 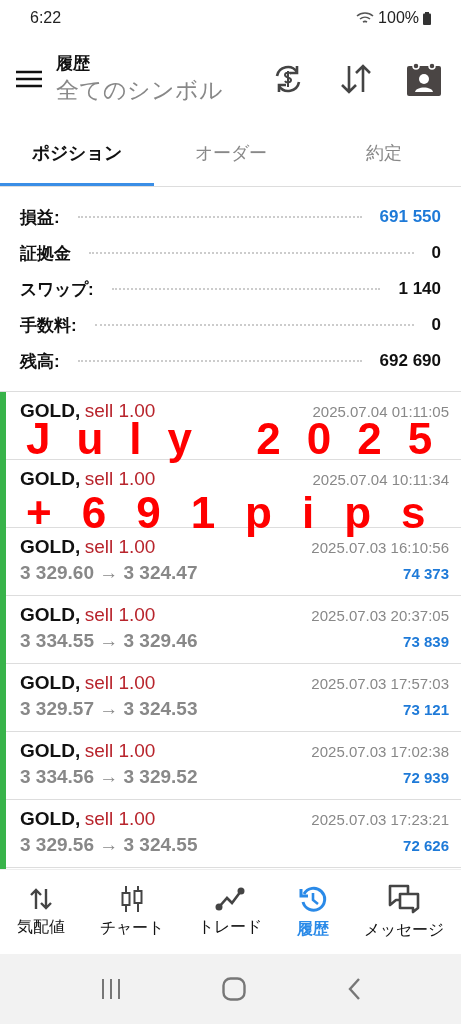 What do you see at coordinates (426, 573) in the screenshot?
I see `position-profit: 74 373` at bounding box center [426, 573].